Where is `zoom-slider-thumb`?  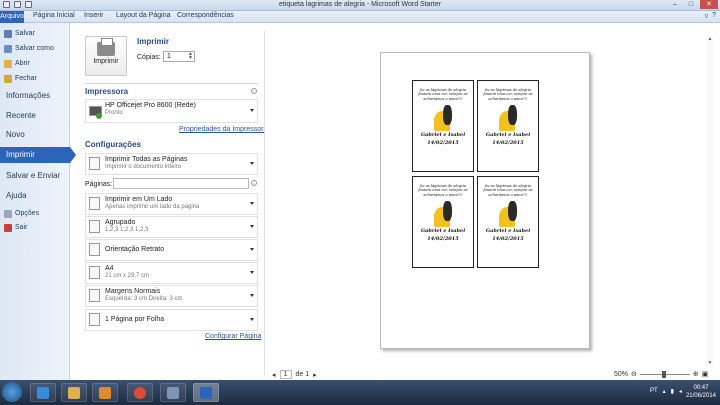
zoom-slider-thumb is located at coordinates (663, 374).